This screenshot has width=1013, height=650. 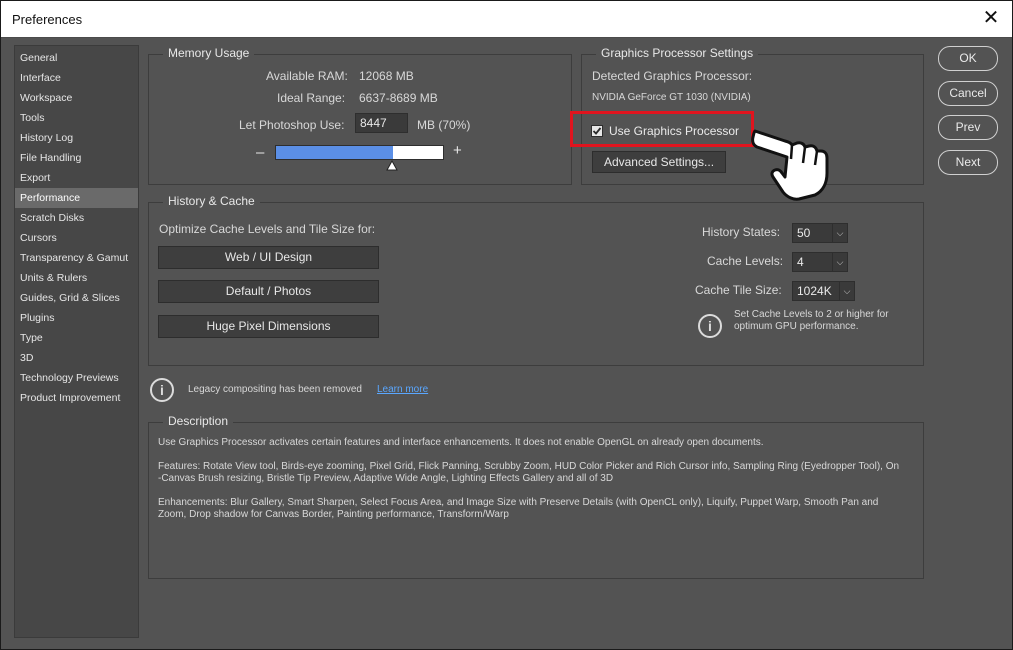 I want to click on prev-button: Prev, so click(x=968, y=127).